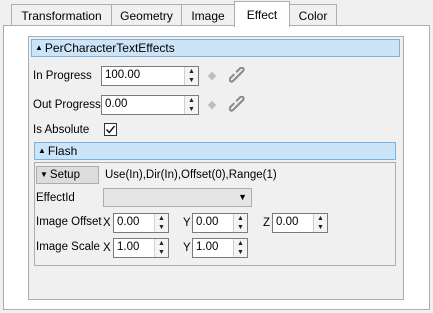  What do you see at coordinates (220, 223) in the screenshot?
I see `image-offset-y-spinbox: 0.00 ▲ ▼` at bounding box center [220, 223].